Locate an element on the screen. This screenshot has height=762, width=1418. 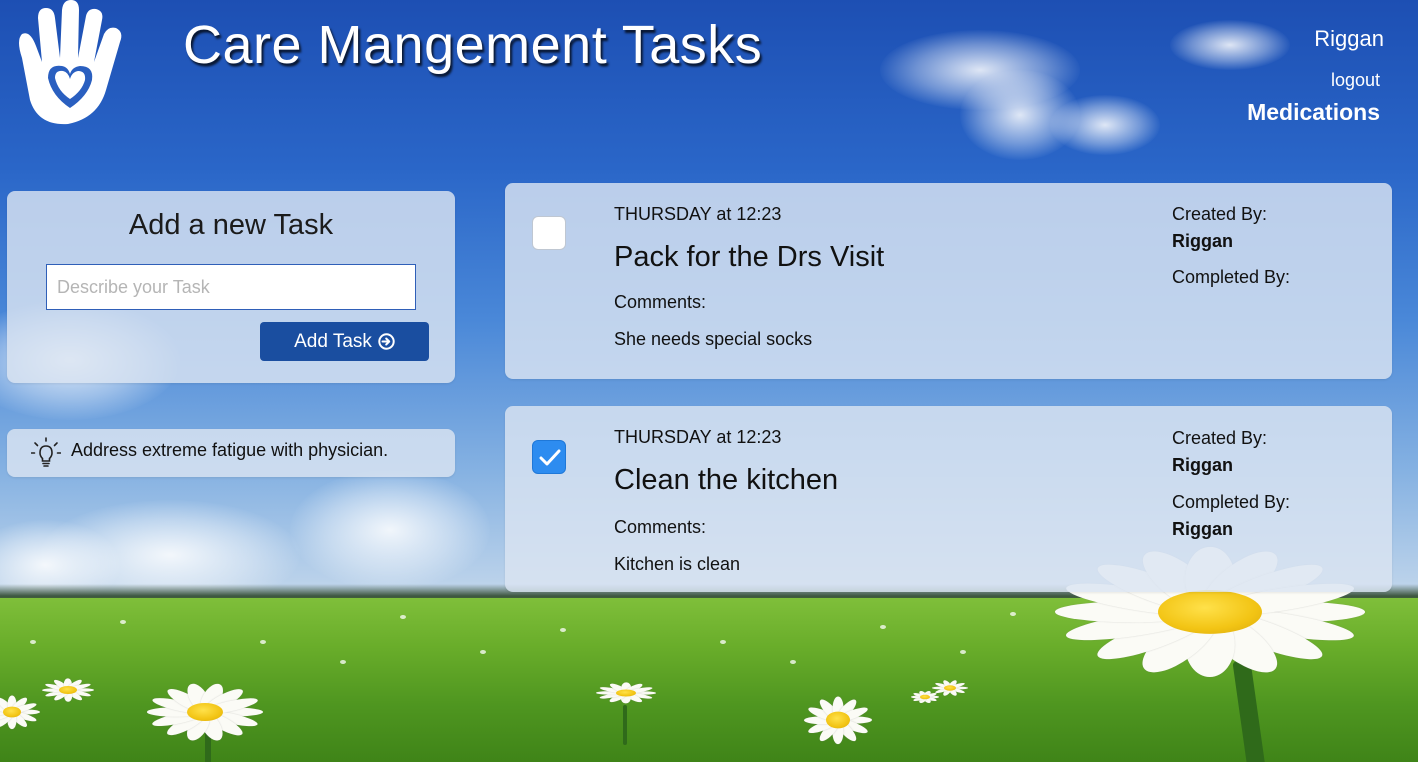
logout-link: logout is located at coordinates (1355, 80).